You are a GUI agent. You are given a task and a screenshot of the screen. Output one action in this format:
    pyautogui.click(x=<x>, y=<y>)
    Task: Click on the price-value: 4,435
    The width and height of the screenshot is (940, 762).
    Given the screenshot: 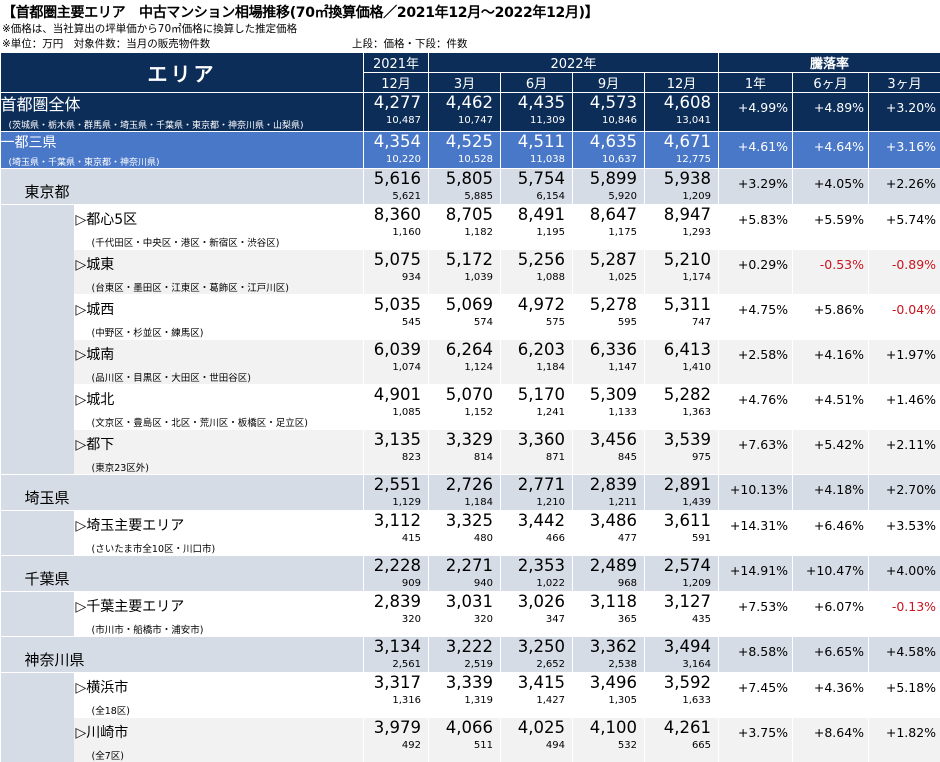 What is the action you would take?
    pyautogui.click(x=533, y=102)
    